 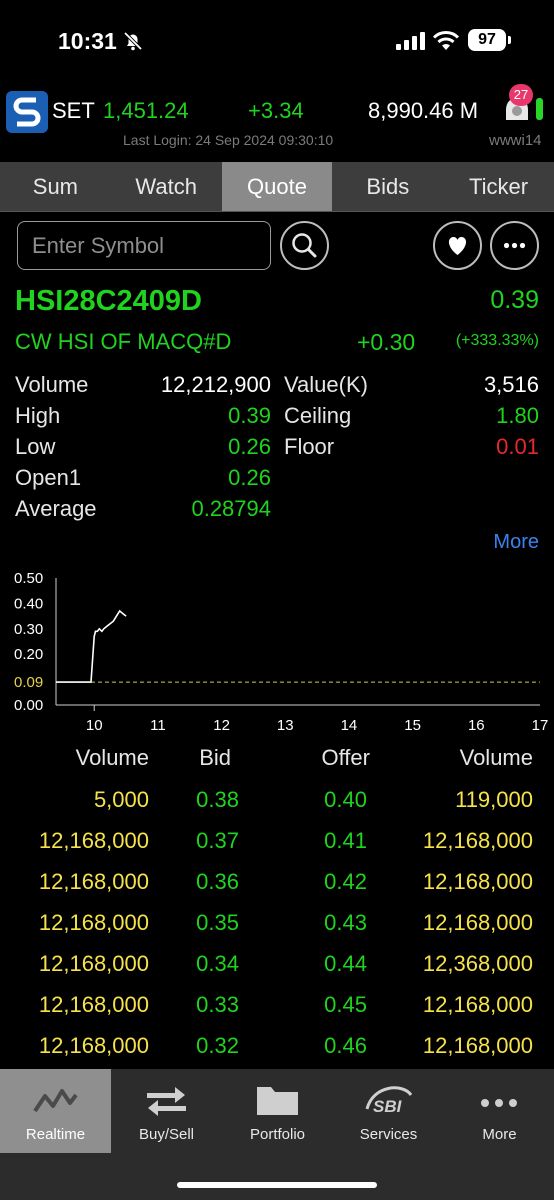 I want to click on offer-volume-cell: 12,368,000, so click(x=477, y=963).